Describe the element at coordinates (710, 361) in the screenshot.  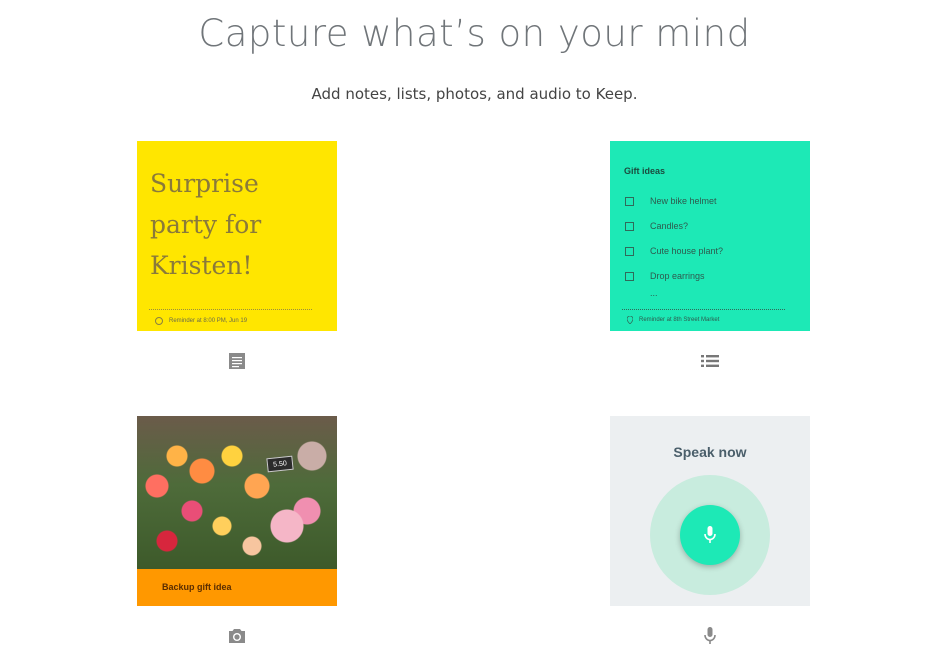
I see `list-icon` at that location.